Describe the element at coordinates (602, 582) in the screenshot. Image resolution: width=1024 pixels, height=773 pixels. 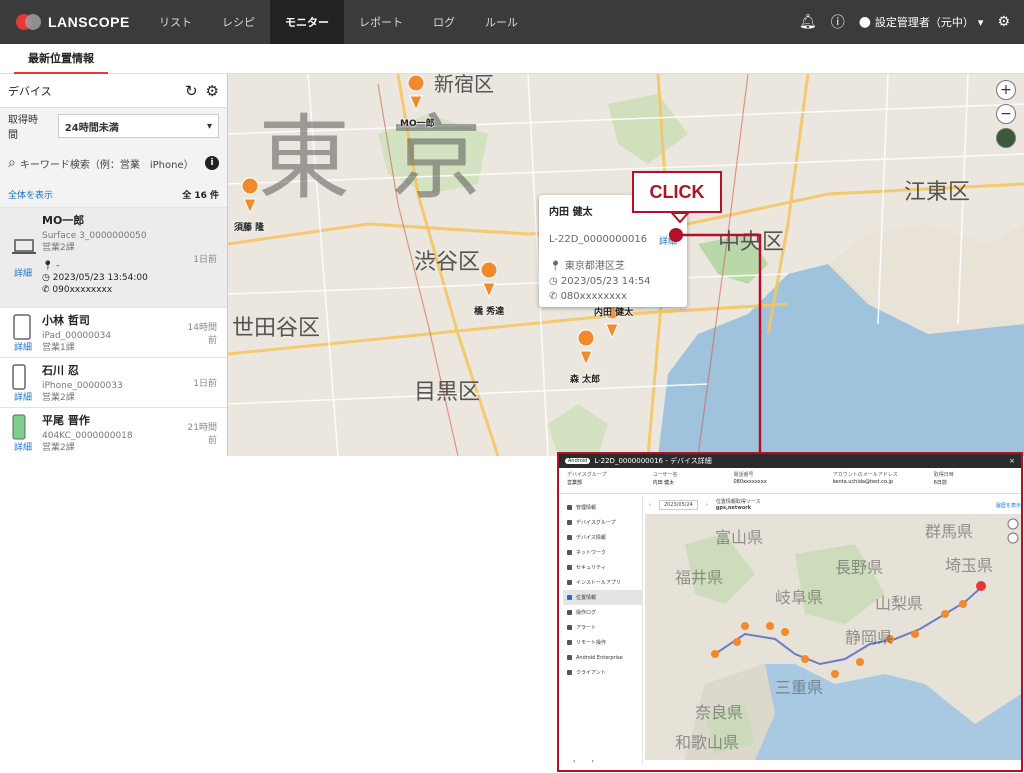
I see `menu-item: インストールアプリ` at that location.